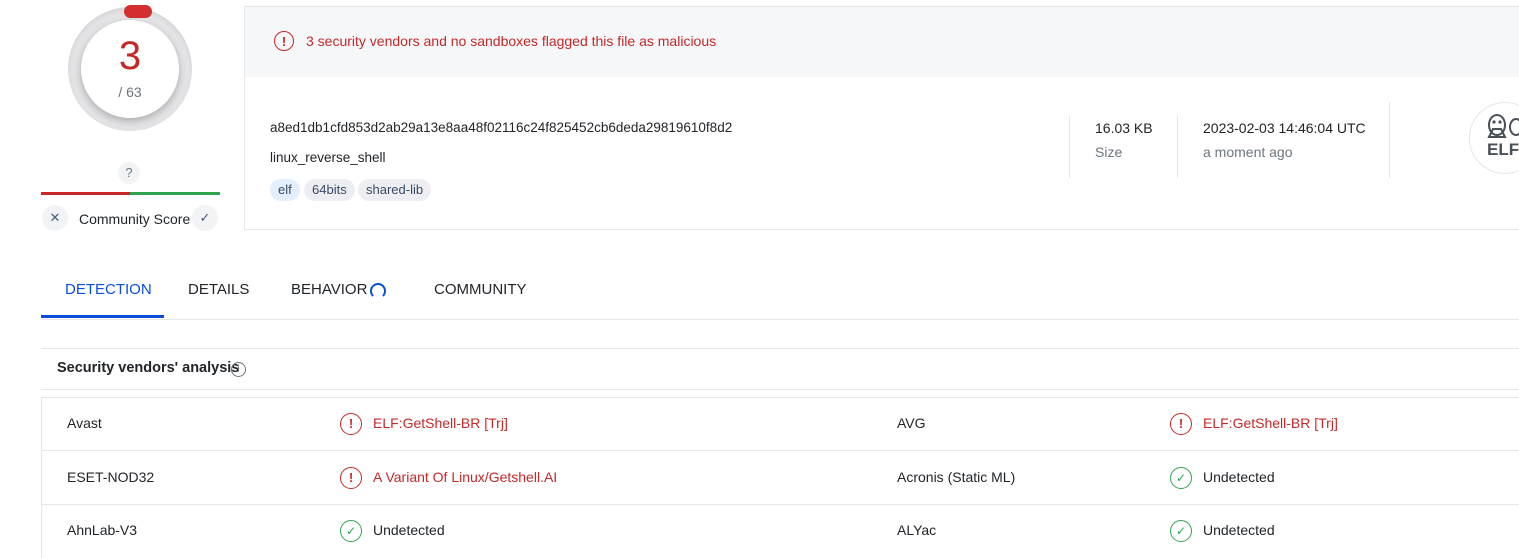 The height and width of the screenshot is (558, 1519). What do you see at coordinates (328, 157) in the screenshot?
I see `file-name: linux_reverse_shell` at bounding box center [328, 157].